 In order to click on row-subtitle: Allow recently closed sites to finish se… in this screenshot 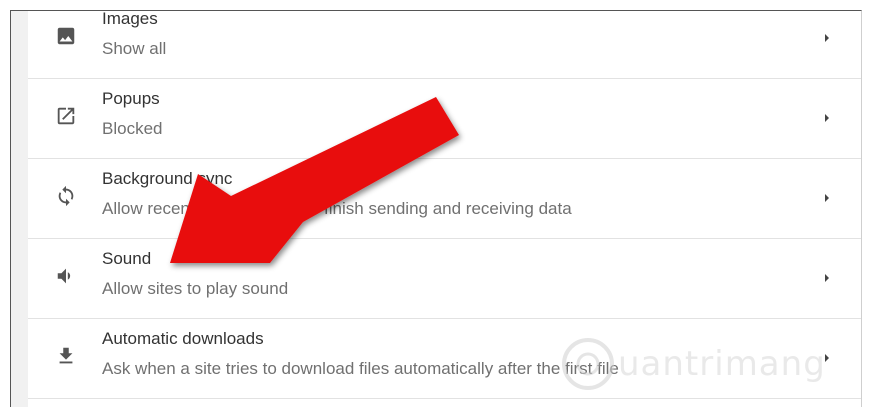, I will do `click(337, 208)`.